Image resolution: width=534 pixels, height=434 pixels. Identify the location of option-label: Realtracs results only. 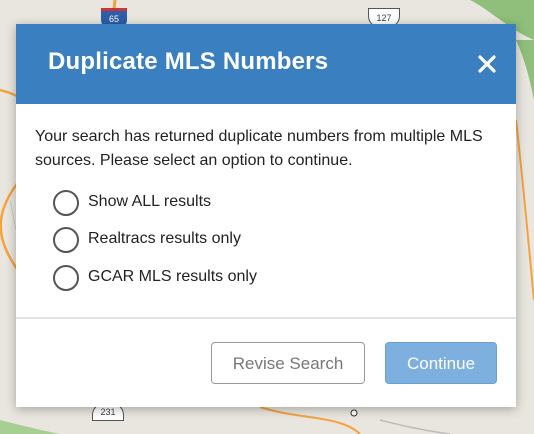
(164, 238).